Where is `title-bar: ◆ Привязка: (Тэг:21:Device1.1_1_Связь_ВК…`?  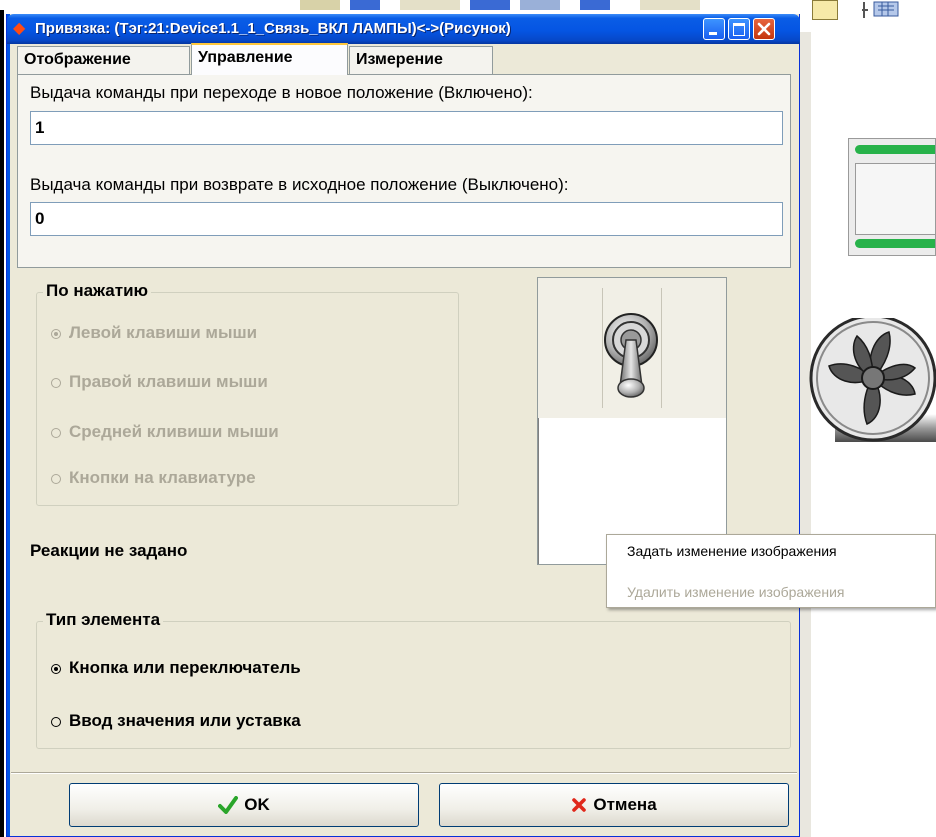
title-bar: ◆ Привязка: (Тэг:21:Device1.1_1_Связь_ВК… is located at coordinates (403, 29).